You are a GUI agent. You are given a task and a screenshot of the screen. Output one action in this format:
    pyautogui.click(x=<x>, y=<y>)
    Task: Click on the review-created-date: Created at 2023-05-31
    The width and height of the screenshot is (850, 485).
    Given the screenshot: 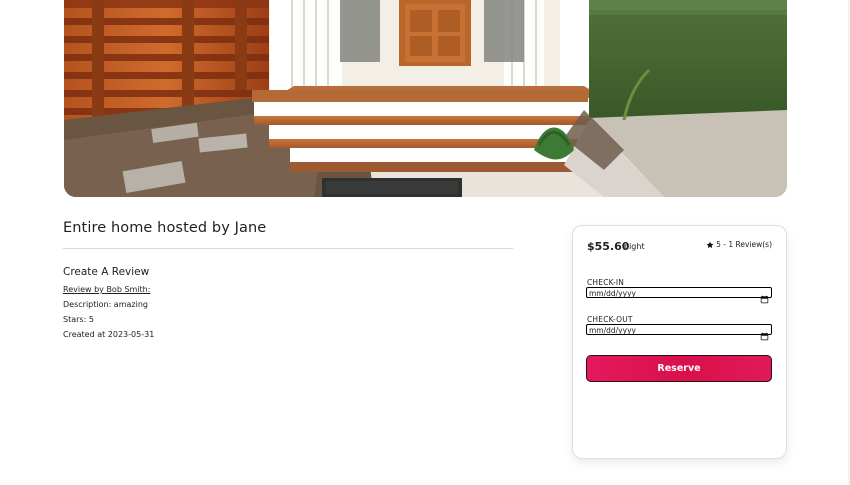 What is the action you would take?
    pyautogui.click(x=109, y=334)
    